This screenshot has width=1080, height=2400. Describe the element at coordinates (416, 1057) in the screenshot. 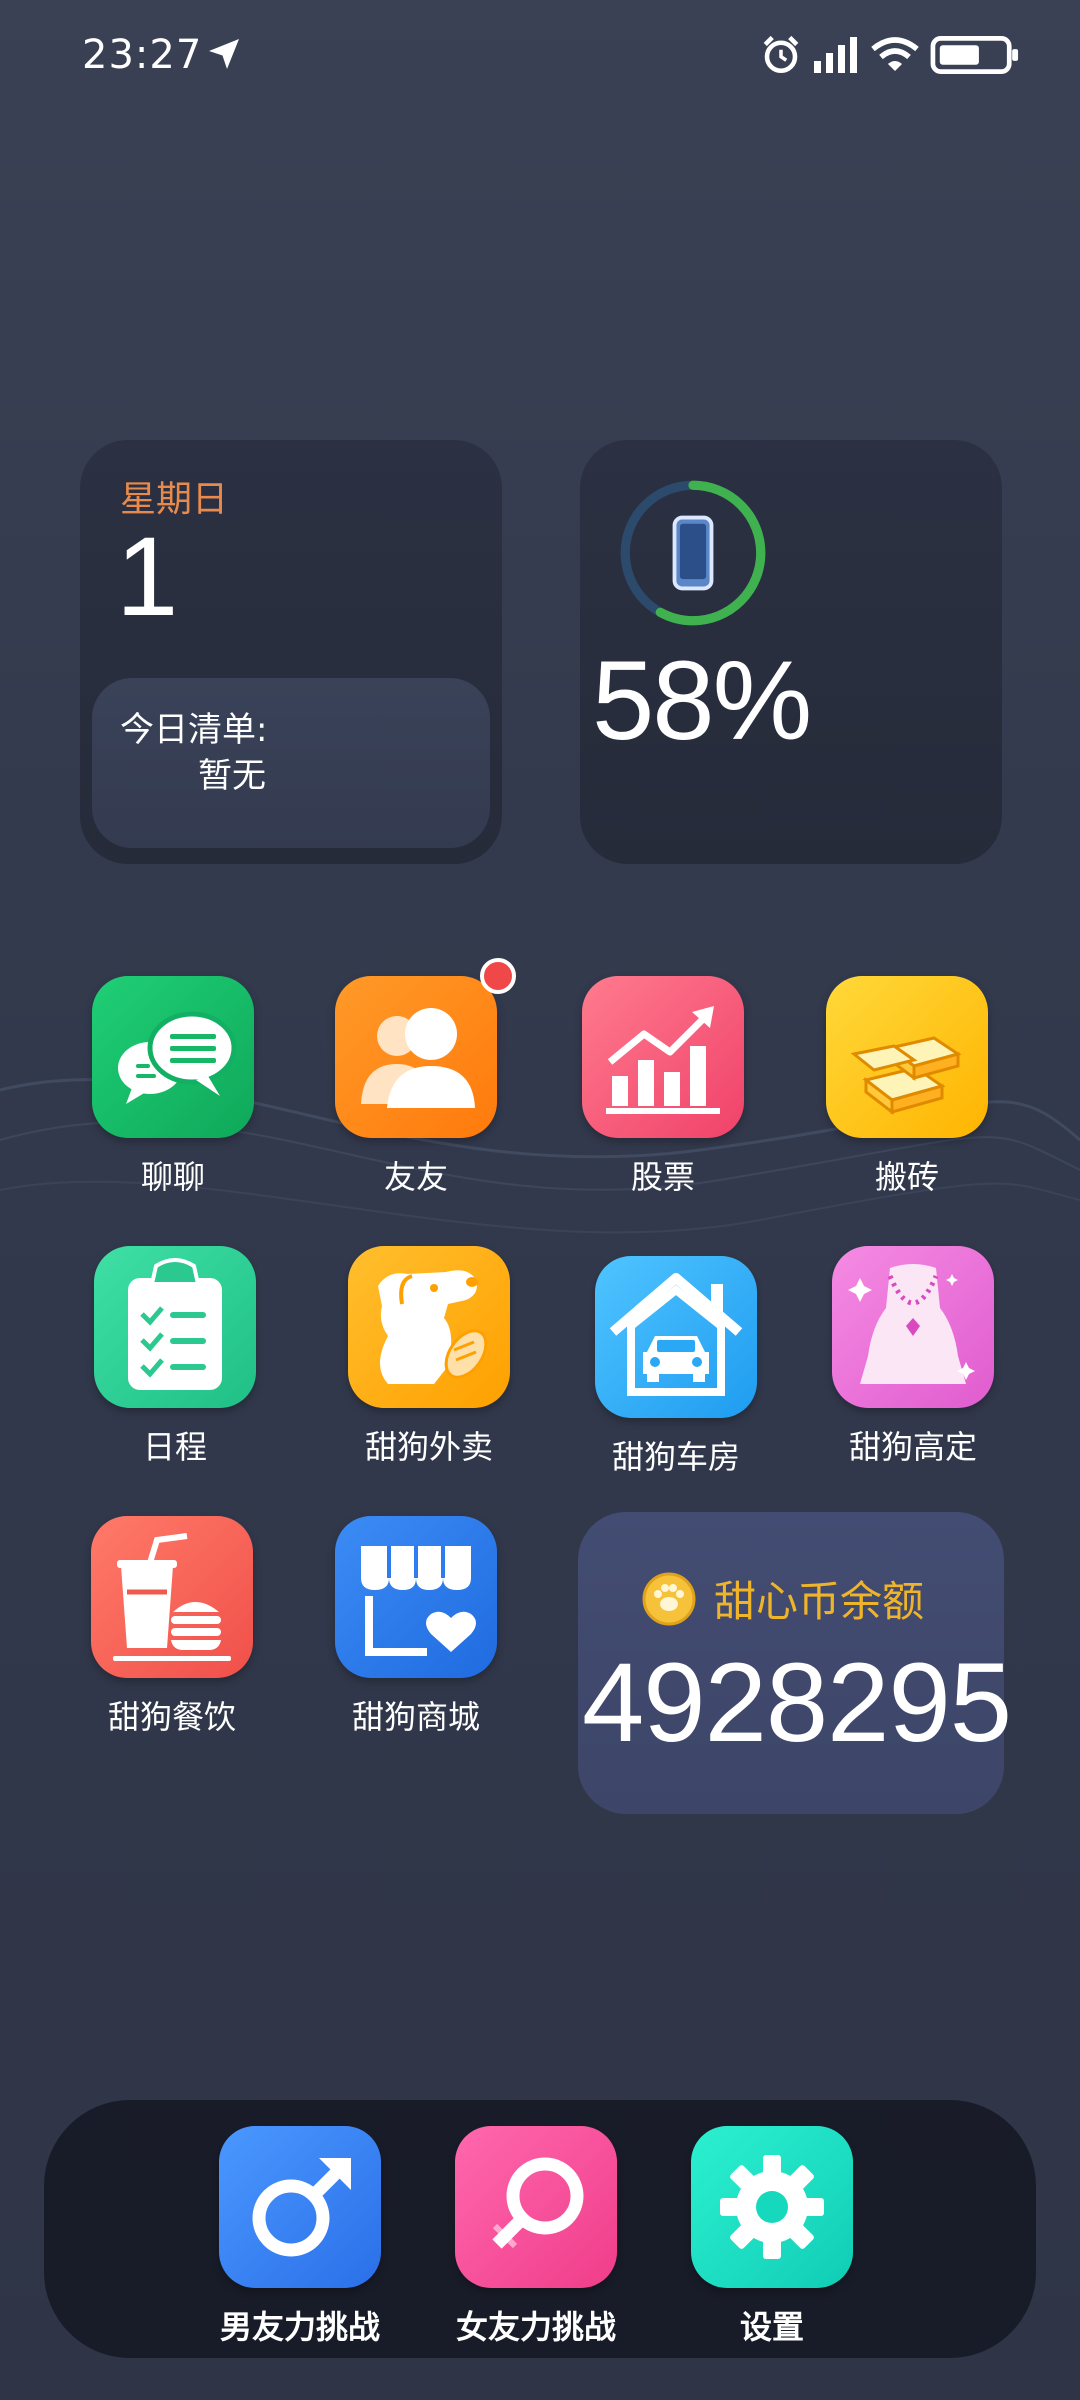

I see `contacts-icon` at that location.